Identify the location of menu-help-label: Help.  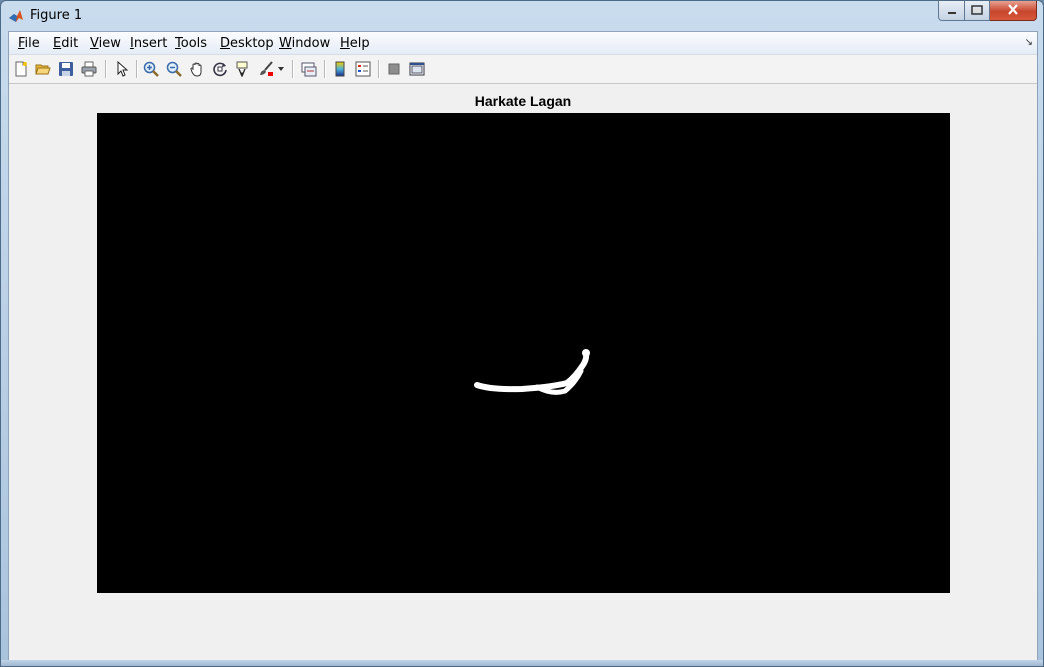
(355, 43).